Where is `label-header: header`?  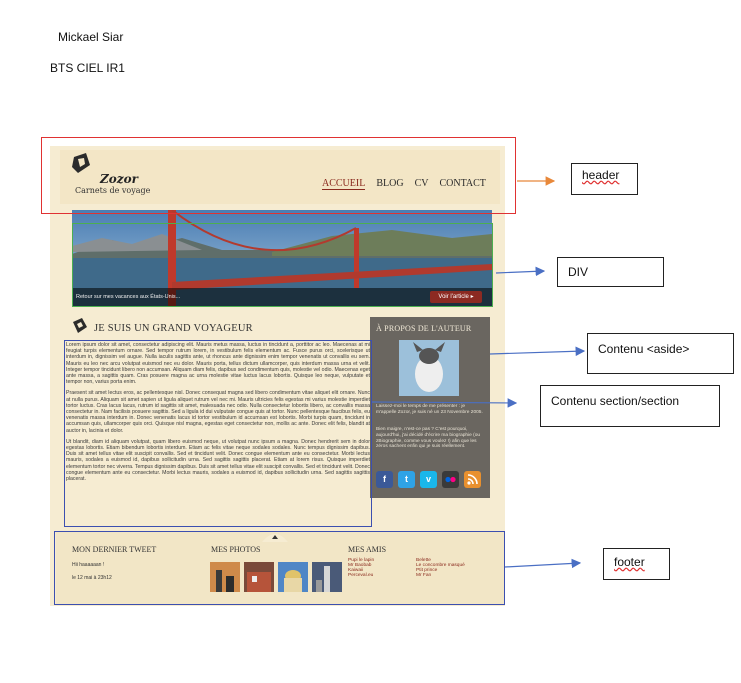
label-header: header is located at coordinates (604, 179).